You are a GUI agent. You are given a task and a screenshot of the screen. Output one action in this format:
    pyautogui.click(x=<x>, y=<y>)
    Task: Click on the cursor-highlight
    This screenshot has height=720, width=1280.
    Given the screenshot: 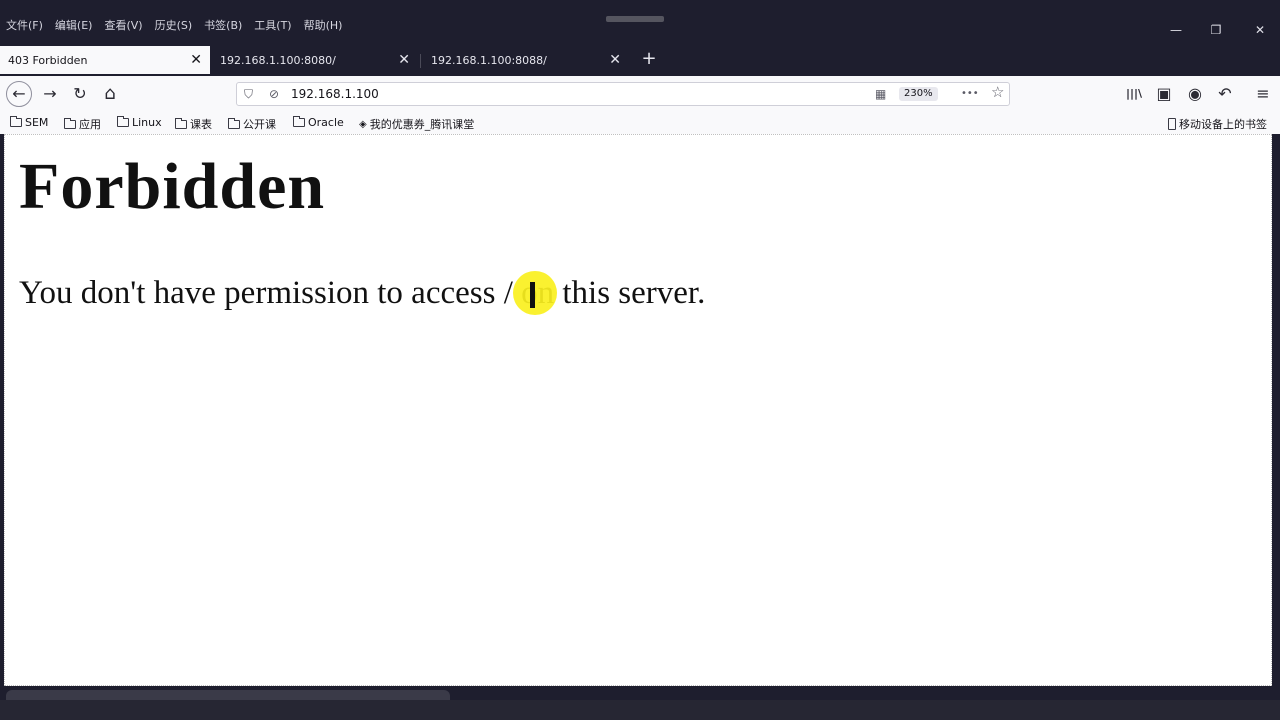 What is the action you would take?
    pyautogui.click(x=535, y=293)
    